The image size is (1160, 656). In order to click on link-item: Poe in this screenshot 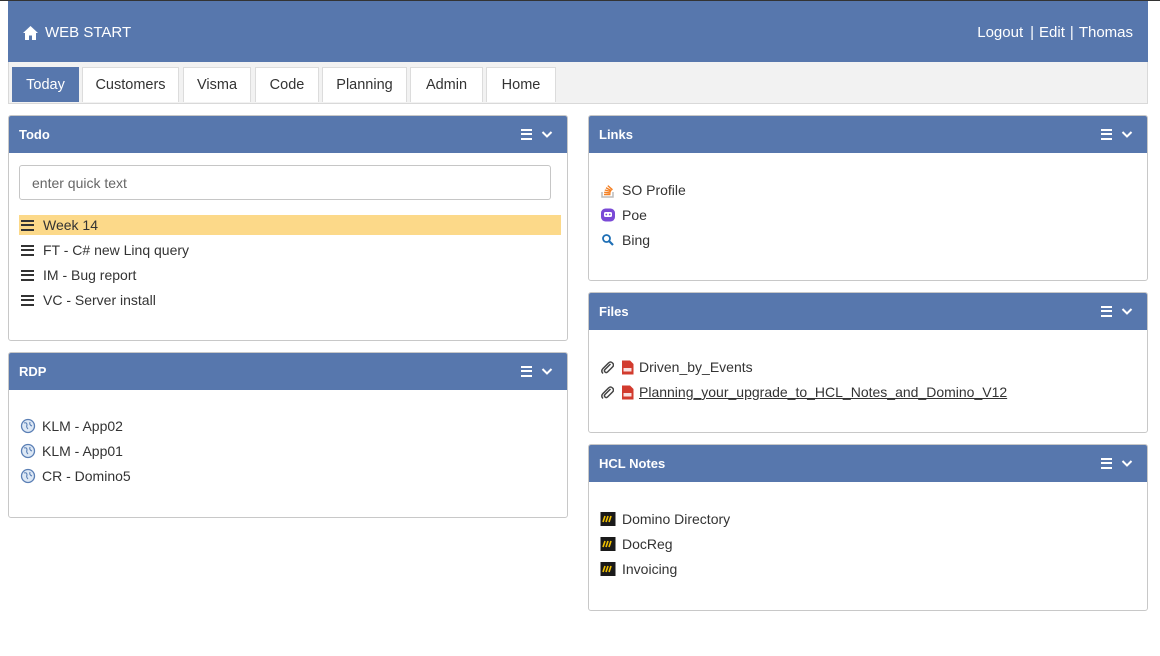, I will do `click(623, 215)`.